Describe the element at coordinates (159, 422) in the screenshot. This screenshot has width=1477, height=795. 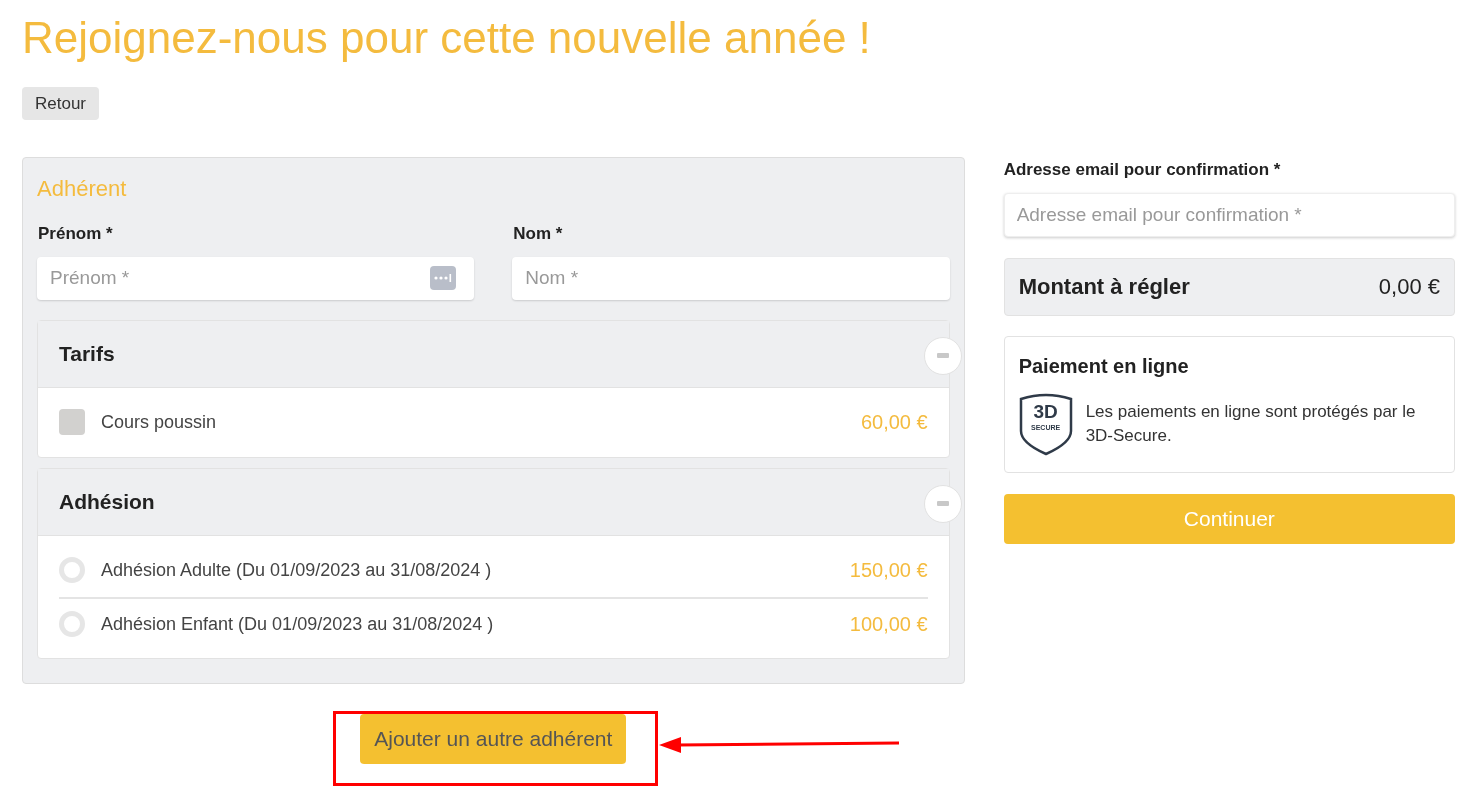
I see `option-label: Cours poussin` at that location.